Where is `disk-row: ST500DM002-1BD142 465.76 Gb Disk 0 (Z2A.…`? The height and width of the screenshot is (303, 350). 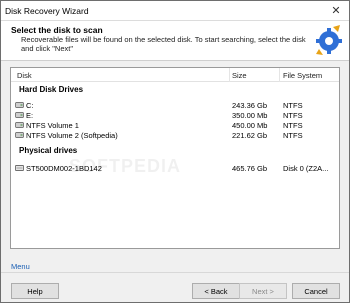
disk-row: ST500DM002-1BD142 465.76 Gb Disk 0 (Z2A.… is located at coordinates (175, 168).